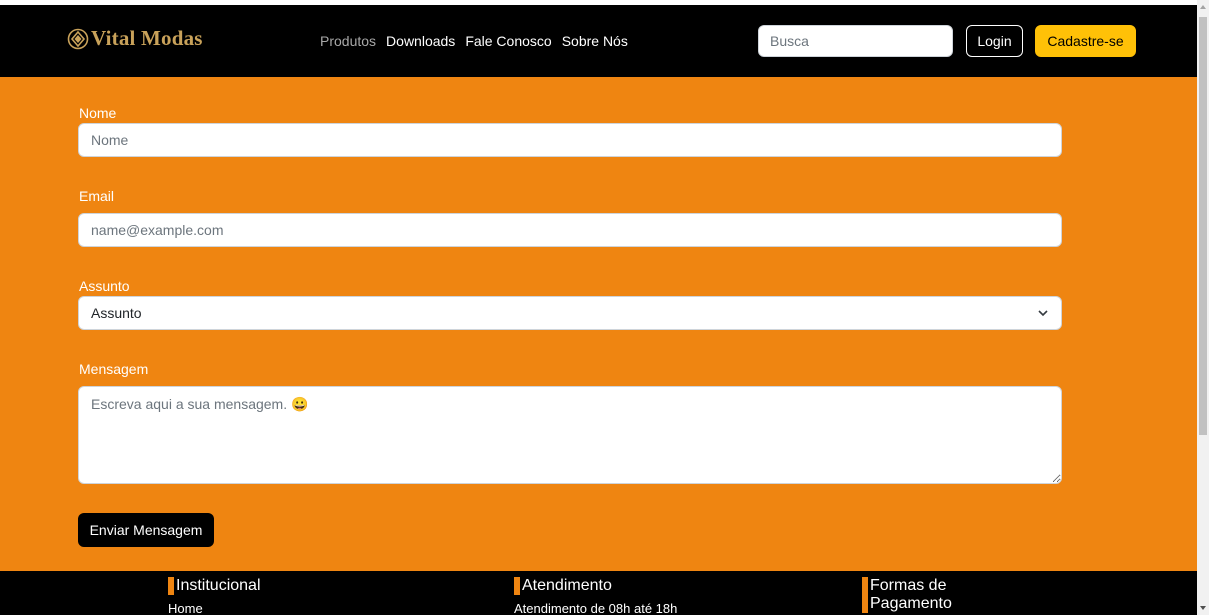 The height and width of the screenshot is (616, 1209). Describe the element at coordinates (214, 596) in the screenshot. I see `footer-col-institucional: Institucional Home` at that location.